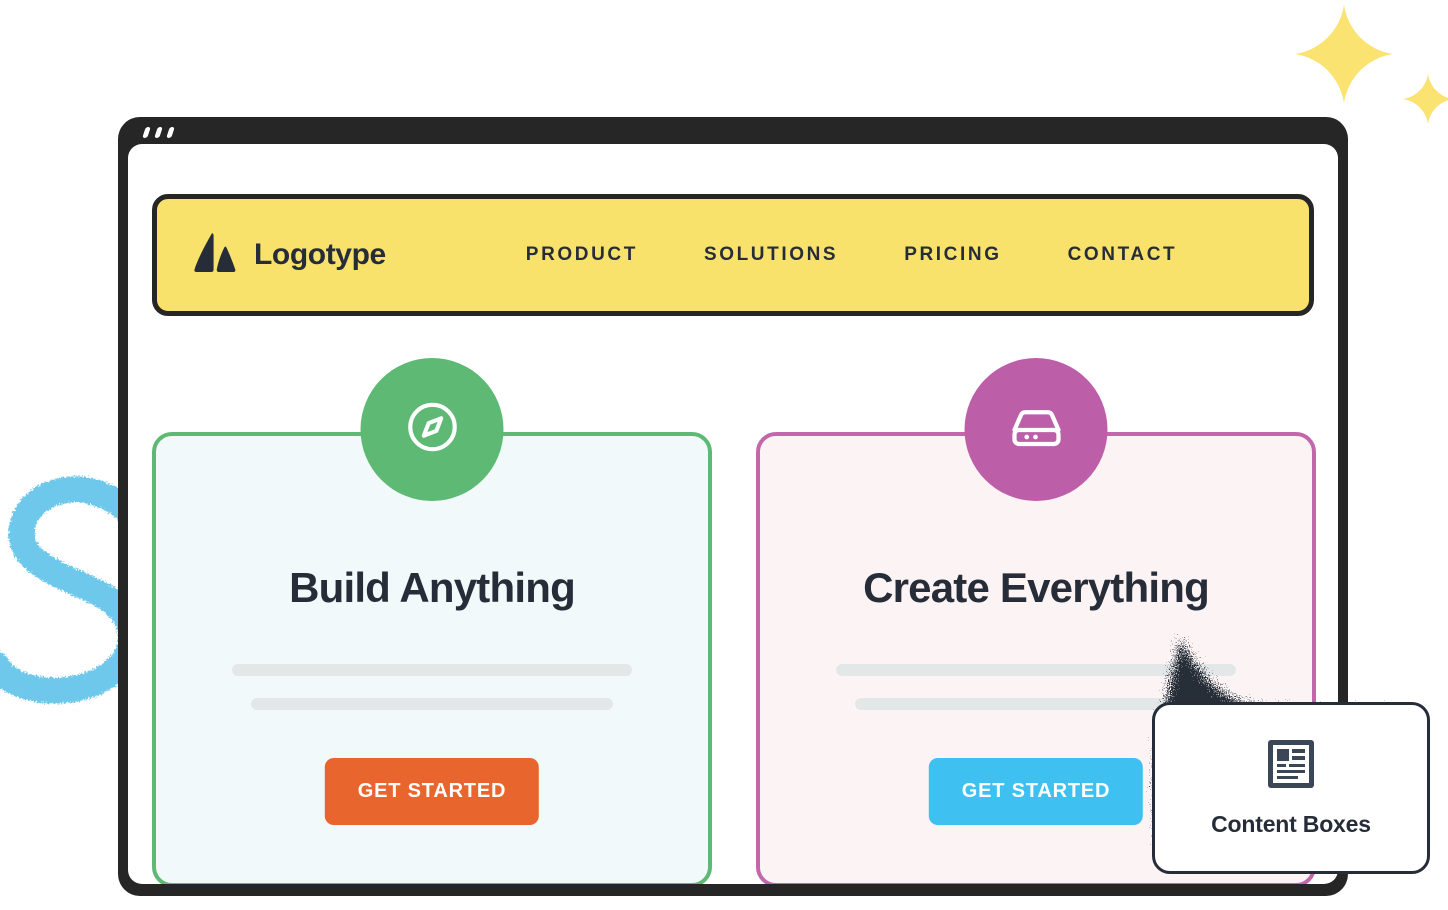 The width and height of the screenshot is (1448, 910). Describe the element at coordinates (952, 255) in the screenshot. I see `nav-link-pricing: PRICING` at that location.